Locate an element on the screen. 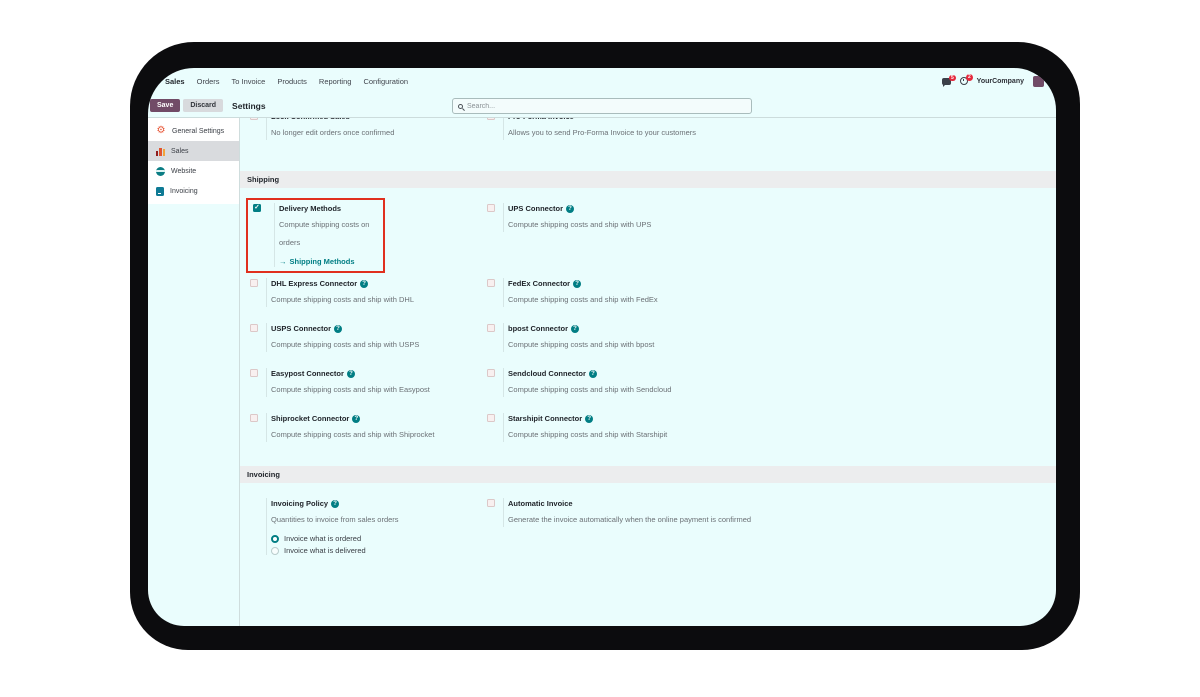 The image size is (1200, 697). search-icon is located at coordinates (460, 106).